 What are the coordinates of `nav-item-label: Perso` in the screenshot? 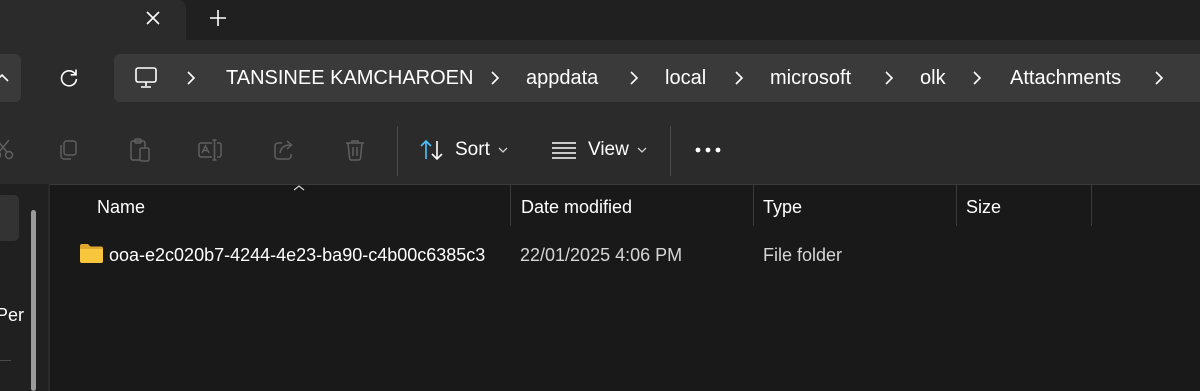 It's located at (12, 315).